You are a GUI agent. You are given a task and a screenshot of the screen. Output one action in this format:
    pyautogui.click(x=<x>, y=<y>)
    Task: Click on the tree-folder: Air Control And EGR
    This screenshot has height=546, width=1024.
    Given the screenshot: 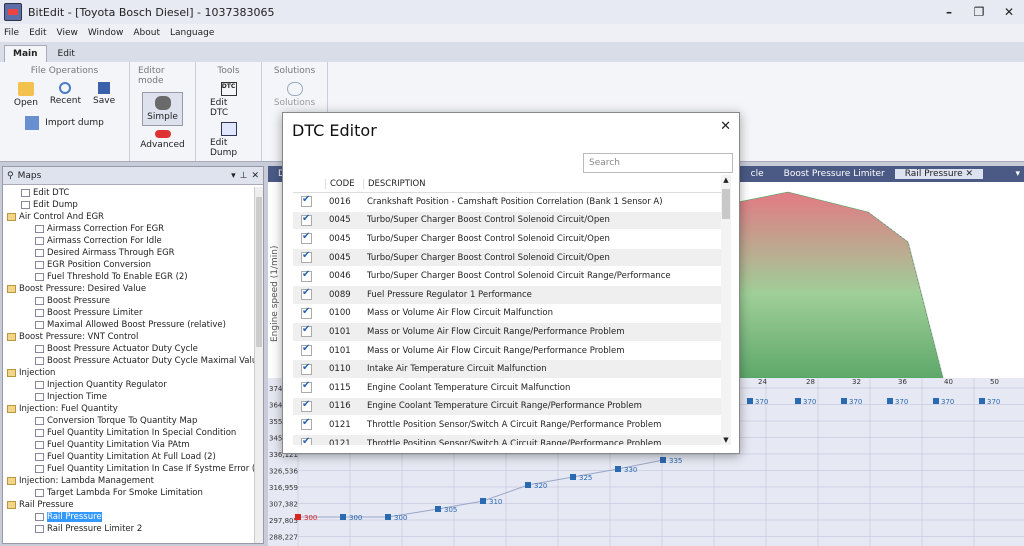 What is the action you would take?
    pyautogui.click(x=129, y=217)
    